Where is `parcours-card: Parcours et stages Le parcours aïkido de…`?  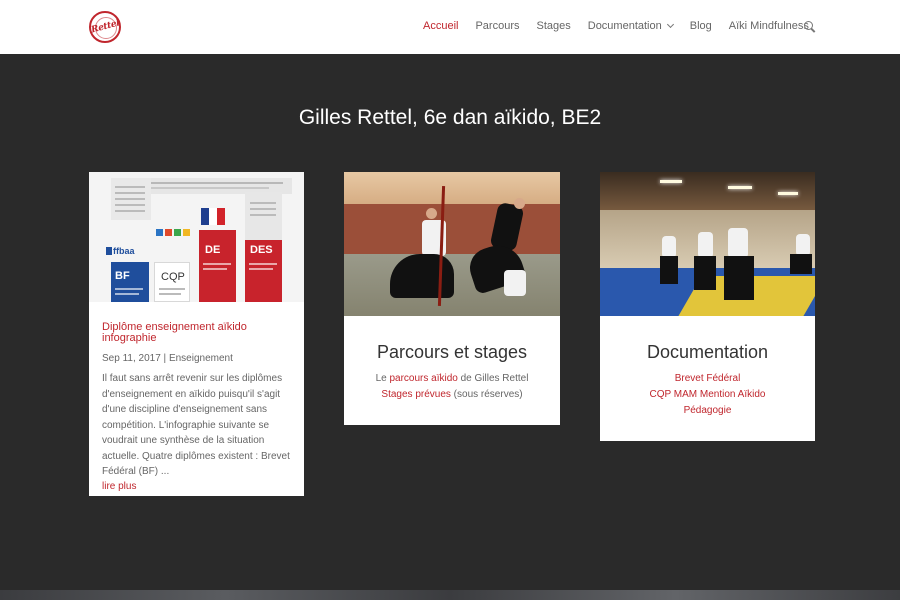 parcours-card: Parcours et stages Le parcours aïkido de… is located at coordinates (452, 298).